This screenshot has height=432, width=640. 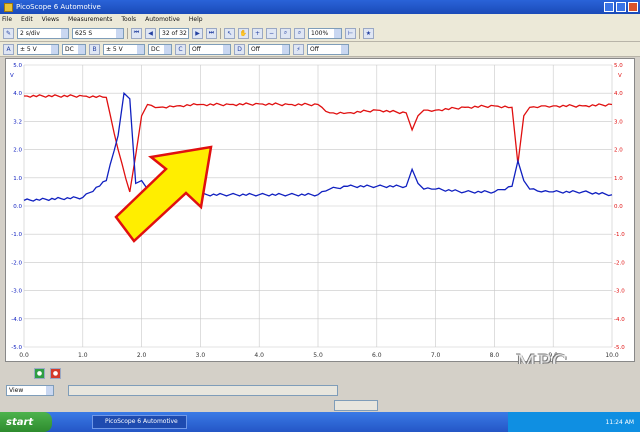 I want to click on menu-measurements: Measurements, so click(x=90, y=19).